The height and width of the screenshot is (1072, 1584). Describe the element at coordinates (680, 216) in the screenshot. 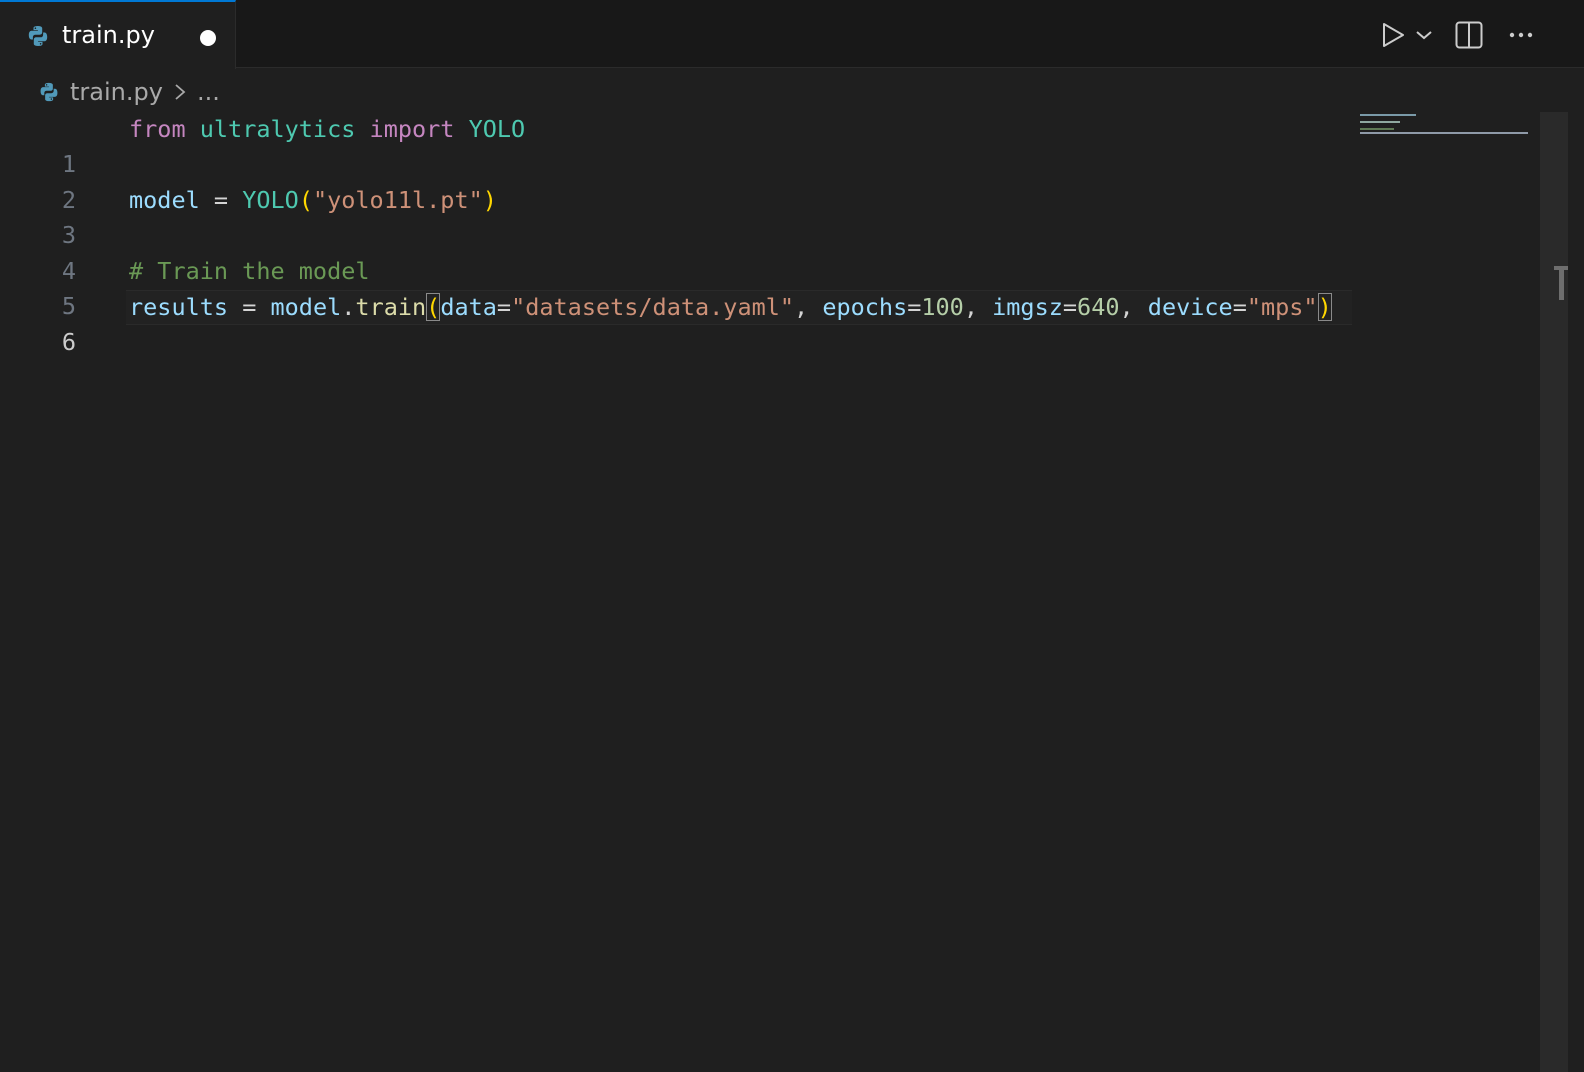

I see `code-line: 3 model = YOLO("yolo11l.pt")` at that location.